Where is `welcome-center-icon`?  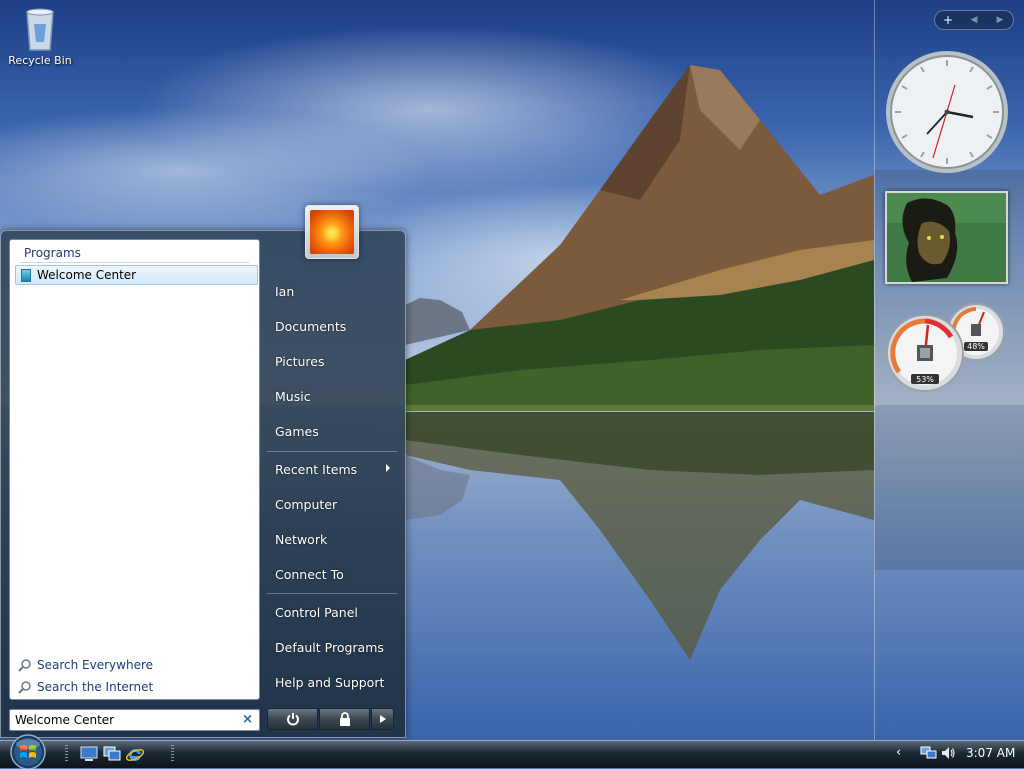 welcome-center-icon is located at coordinates (26, 275).